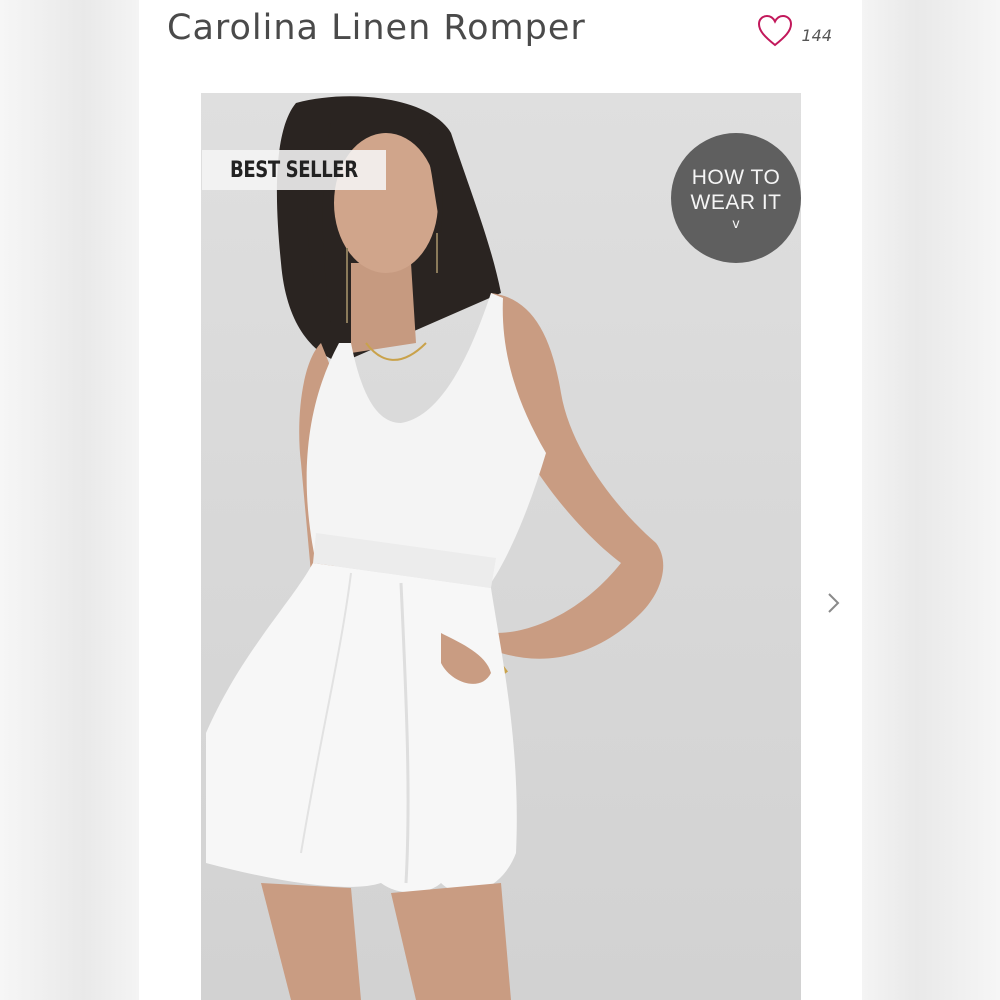 The width and height of the screenshot is (1000, 1000). What do you see at coordinates (376, 28) in the screenshot?
I see `product-title: Carolina Linen Romper` at bounding box center [376, 28].